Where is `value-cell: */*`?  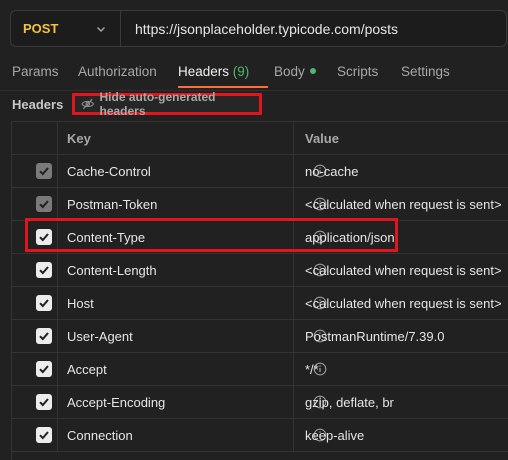 value-cell: */* is located at coordinates (400, 369).